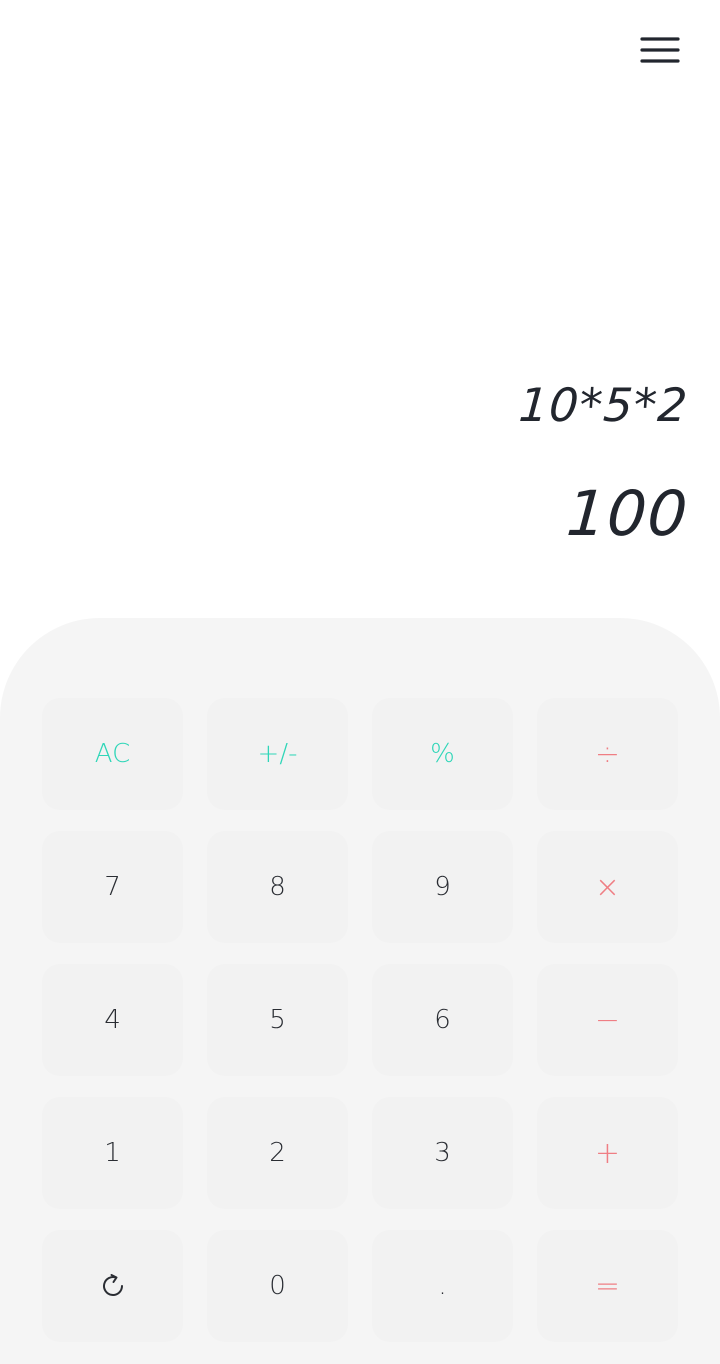 The image size is (720, 1364). What do you see at coordinates (277, 1286) in the screenshot?
I see `digit-0-button: 0` at bounding box center [277, 1286].